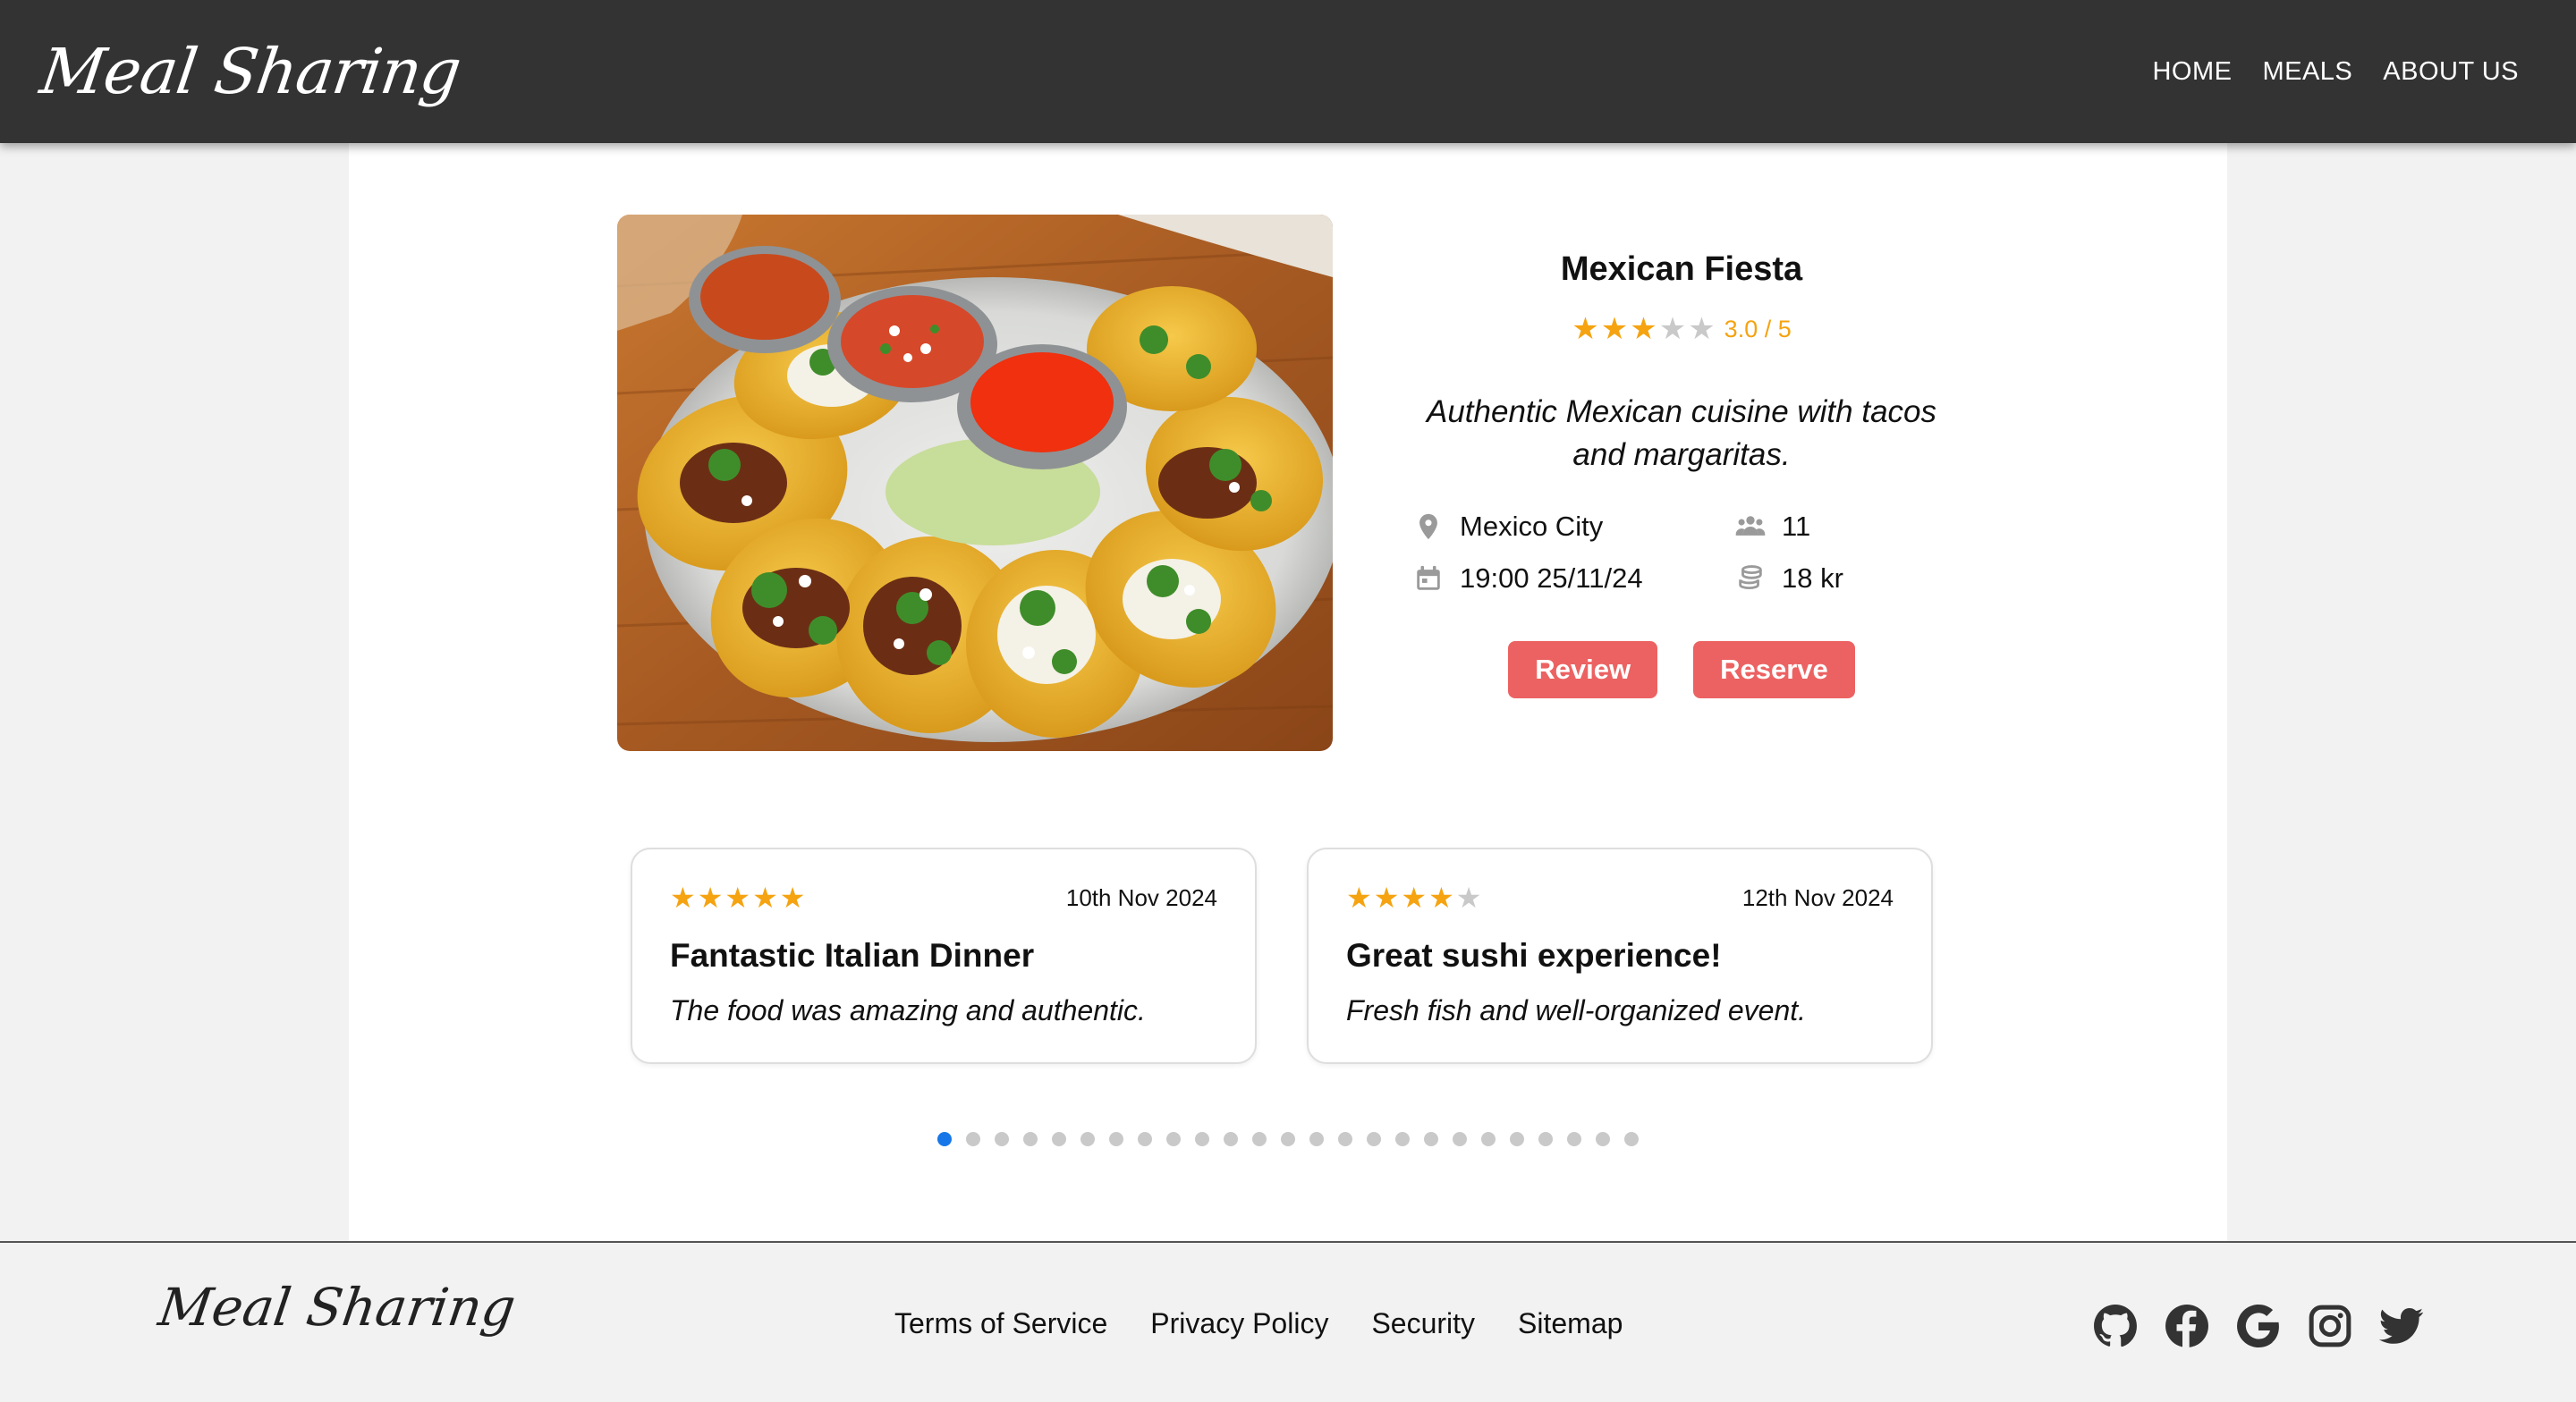 This screenshot has height=1402, width=2576. I want to click on site-logo: Meal Sharing, so click(250, 71).